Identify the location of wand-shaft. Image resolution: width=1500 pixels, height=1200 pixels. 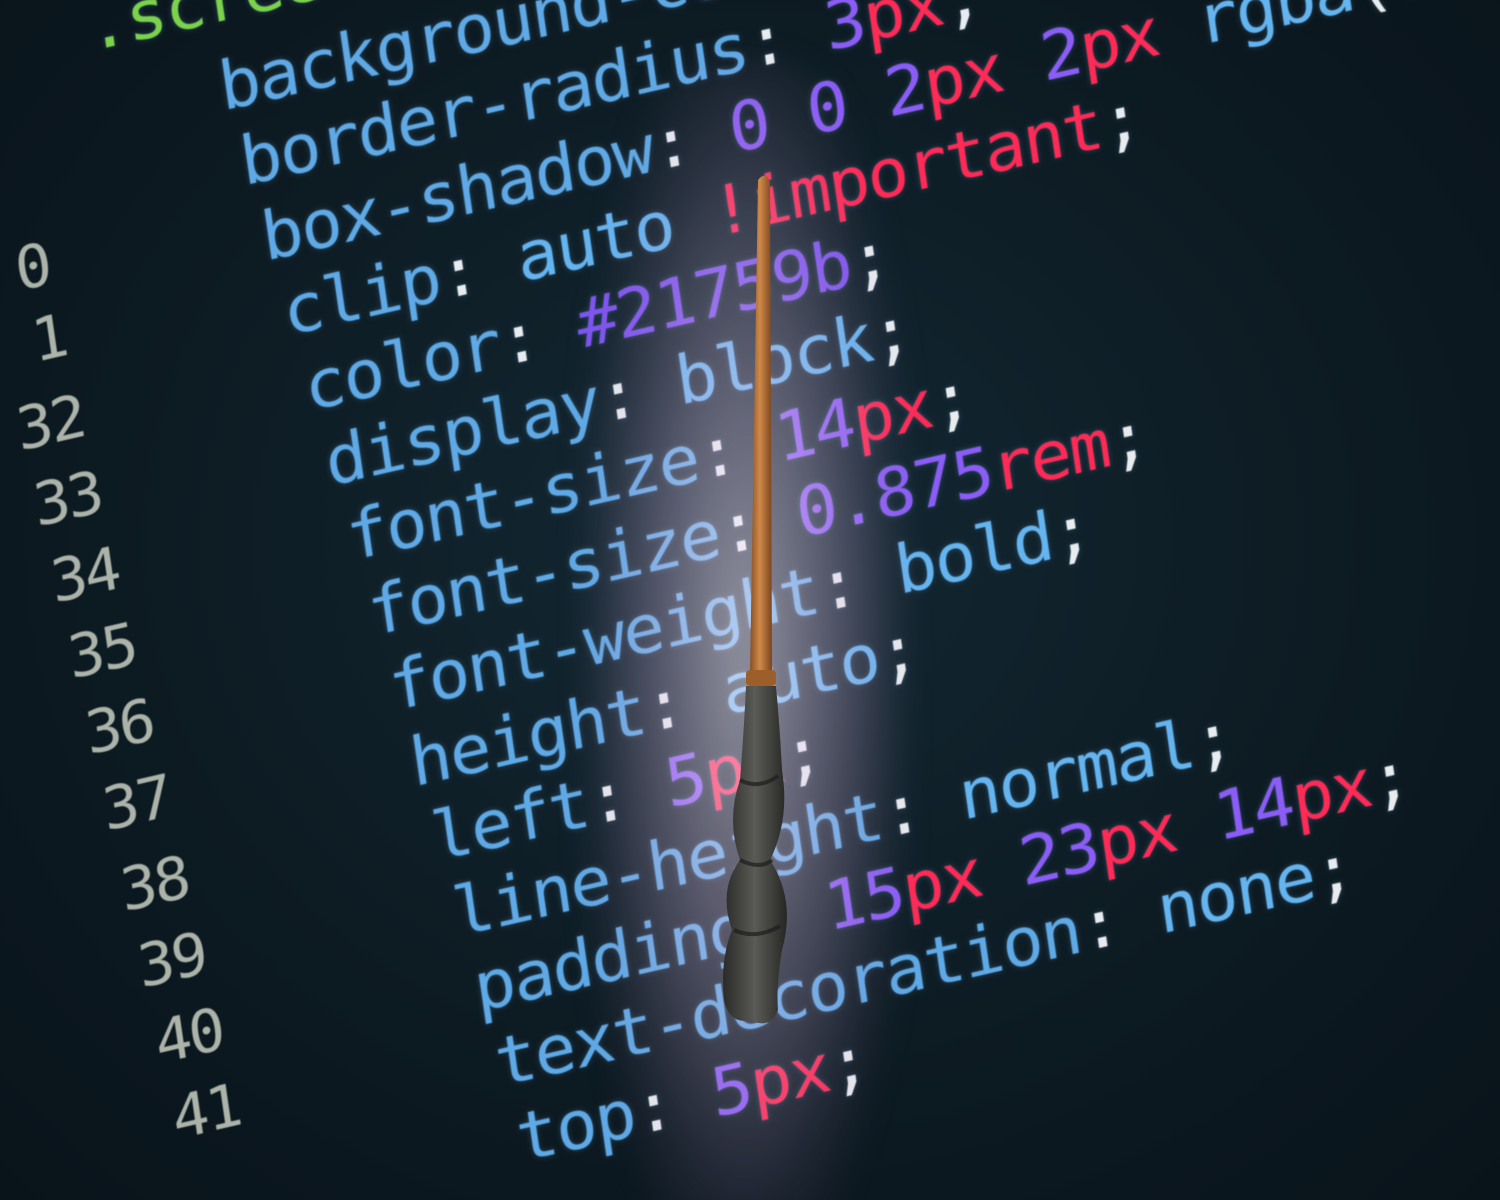
(761, 425).